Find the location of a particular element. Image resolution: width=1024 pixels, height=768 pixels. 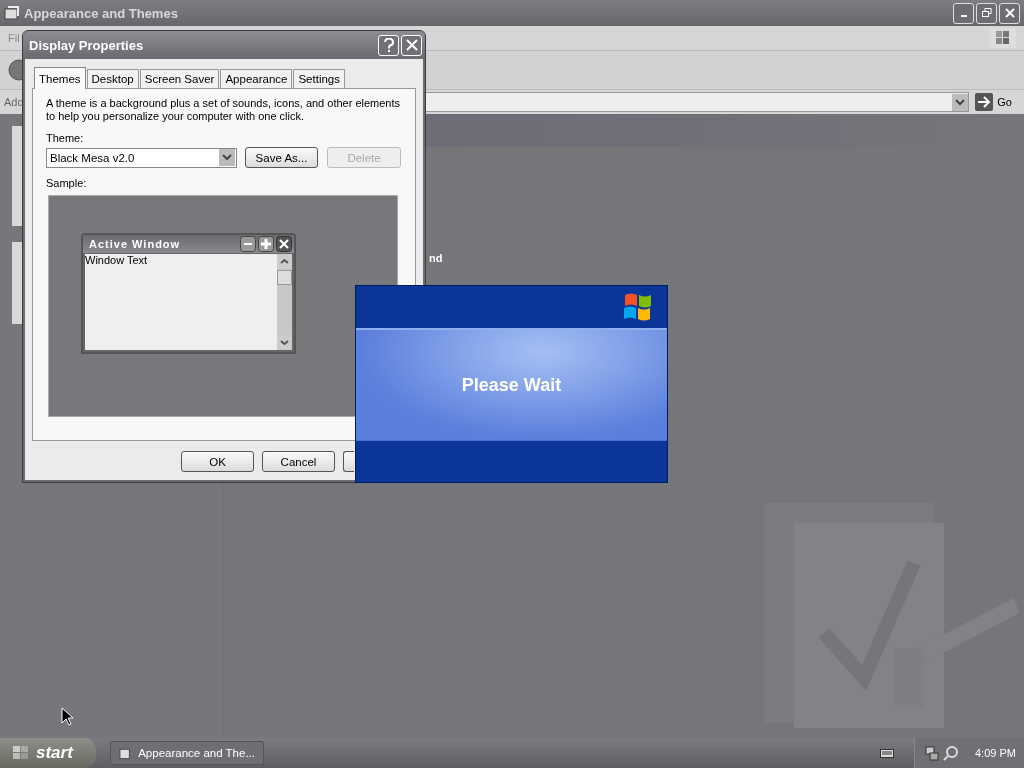

close-button is located at coordinates (1009, 13).